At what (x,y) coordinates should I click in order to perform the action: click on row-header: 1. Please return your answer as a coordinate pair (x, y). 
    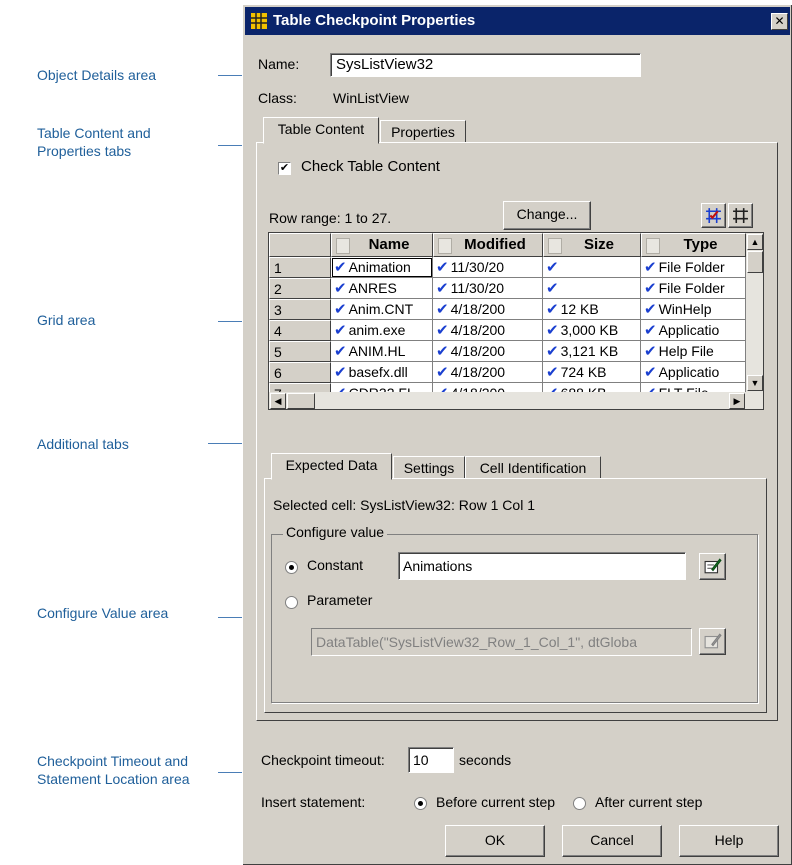
    Looking at the image, I should click on (300, 267).